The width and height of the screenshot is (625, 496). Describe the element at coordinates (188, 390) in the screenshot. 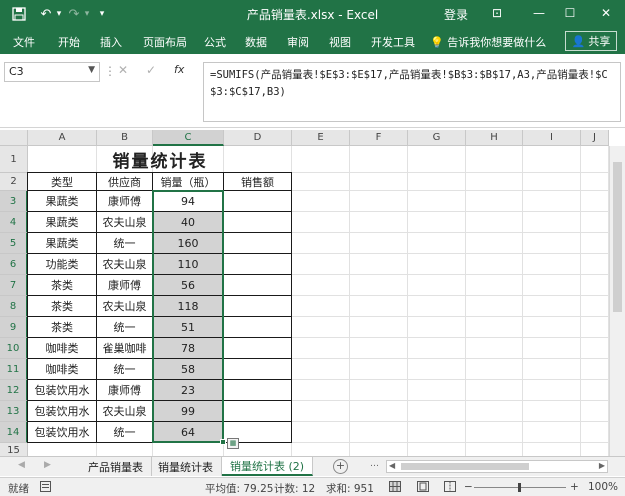

I see `cell-c12: 23` at that location.